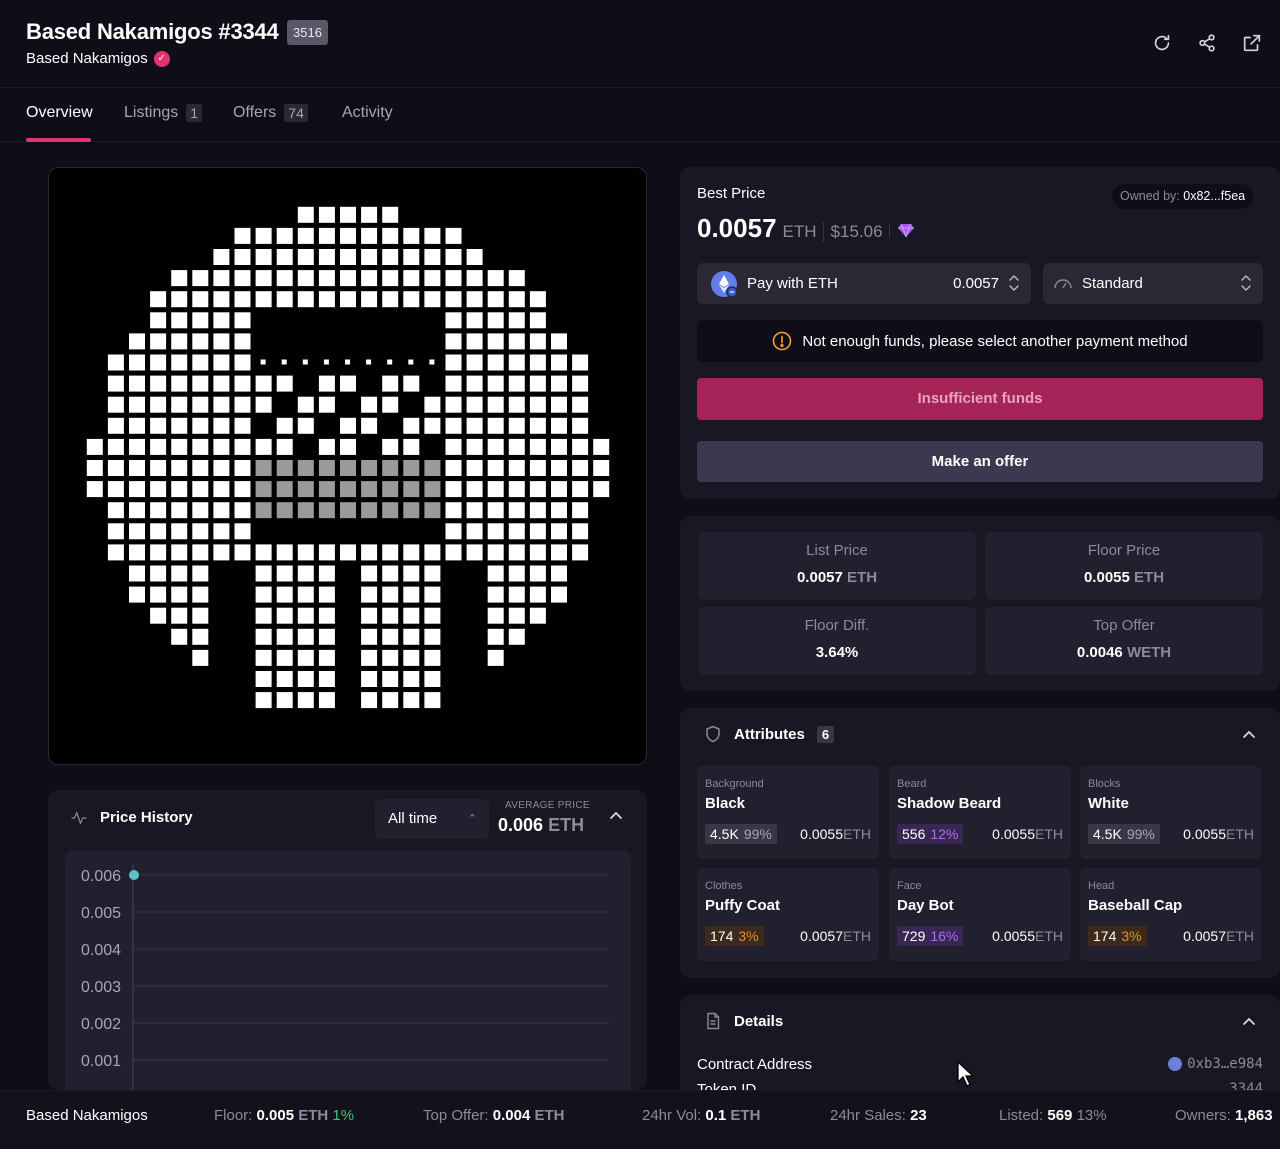  I want to click on payment-method-select: Pay with ETH 0.0057, so click(864, 283).